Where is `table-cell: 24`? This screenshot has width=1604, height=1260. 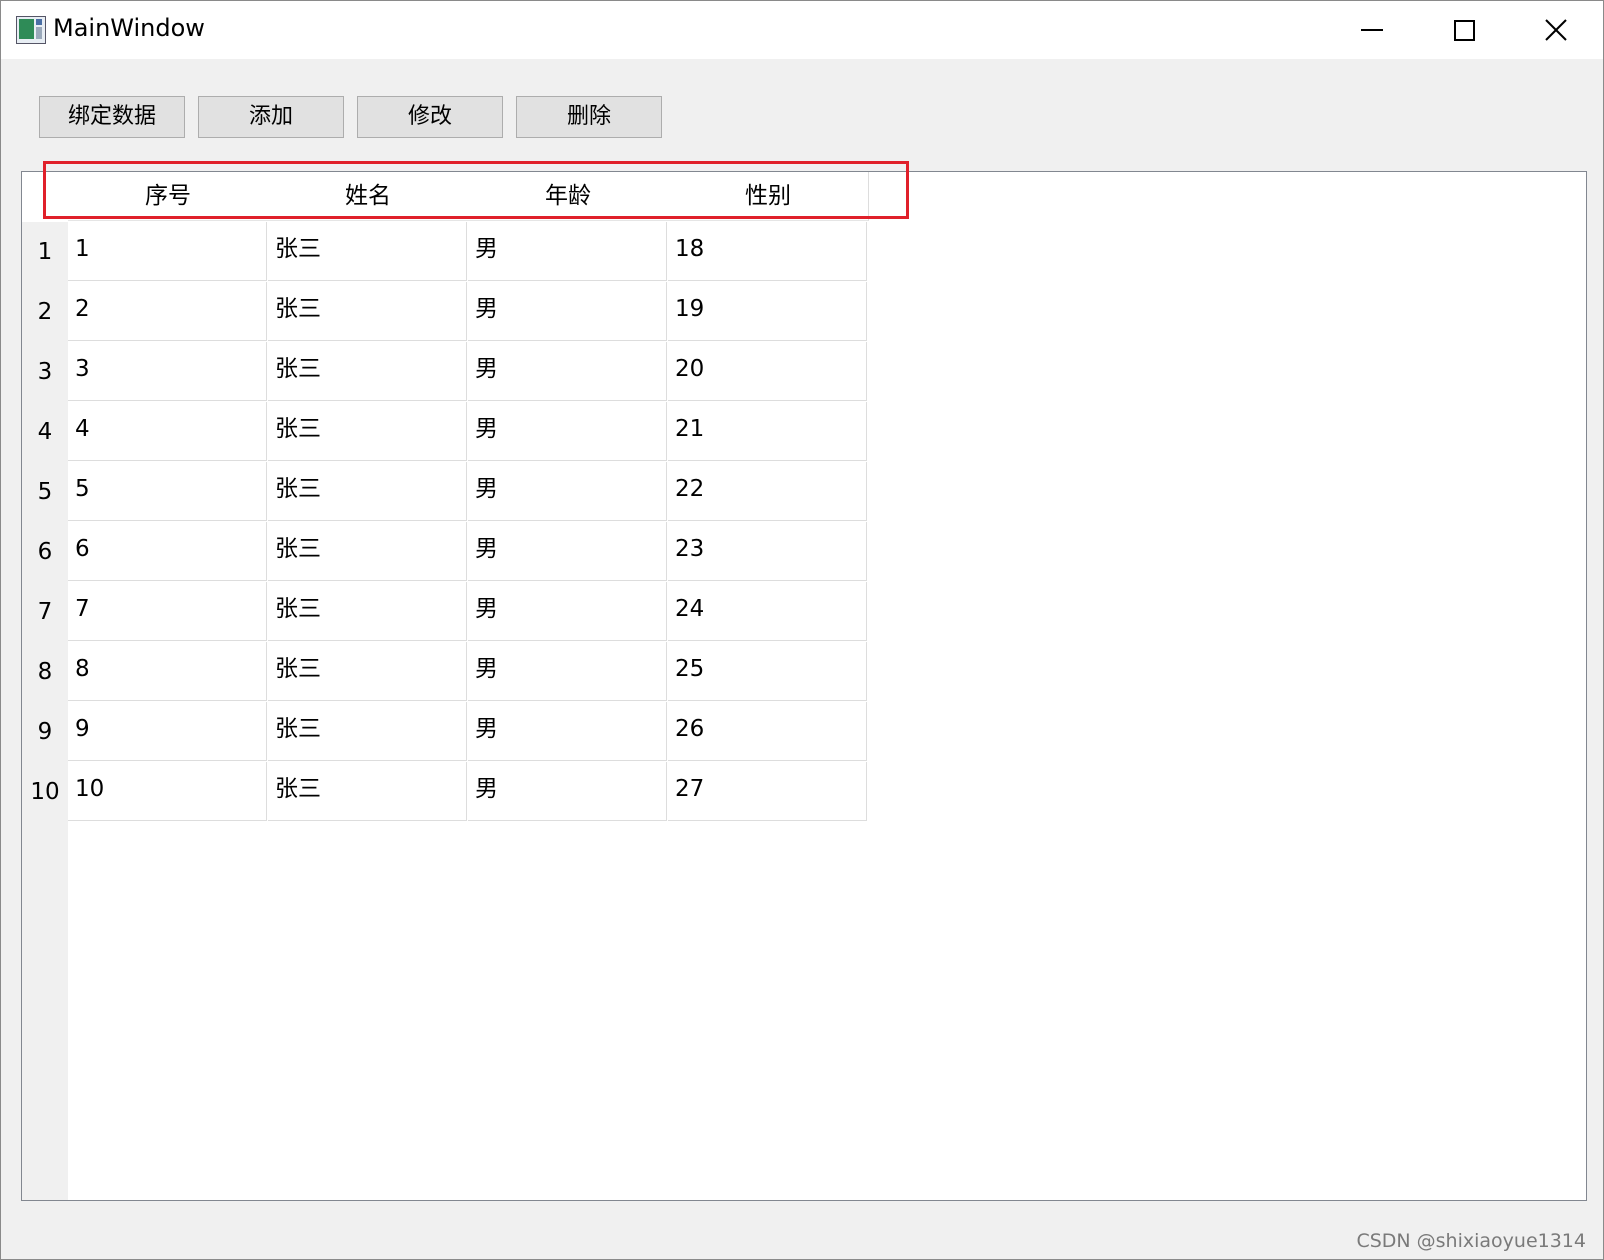 table-cell: 24 is located at coordinates (767, 611).